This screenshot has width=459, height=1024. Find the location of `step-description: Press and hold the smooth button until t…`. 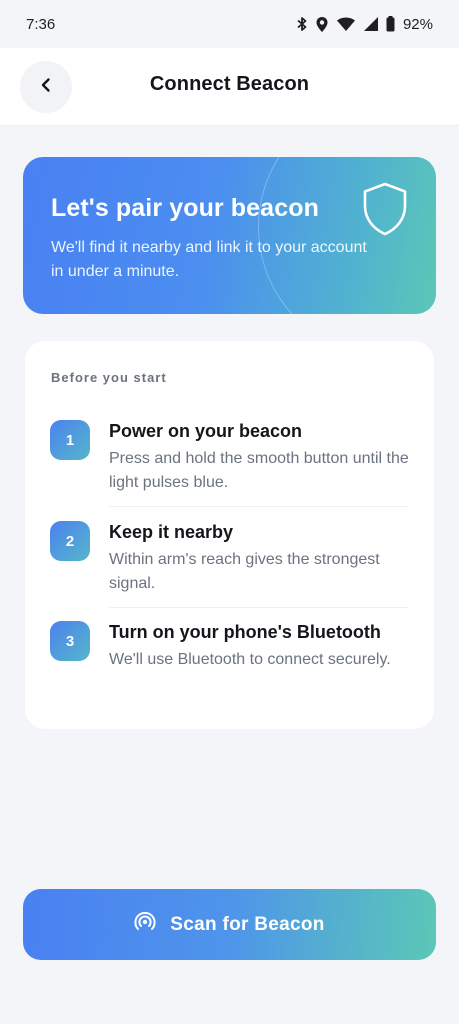

step-description: Press and hold the smooth button until t… is located at coordinates (259, 470).